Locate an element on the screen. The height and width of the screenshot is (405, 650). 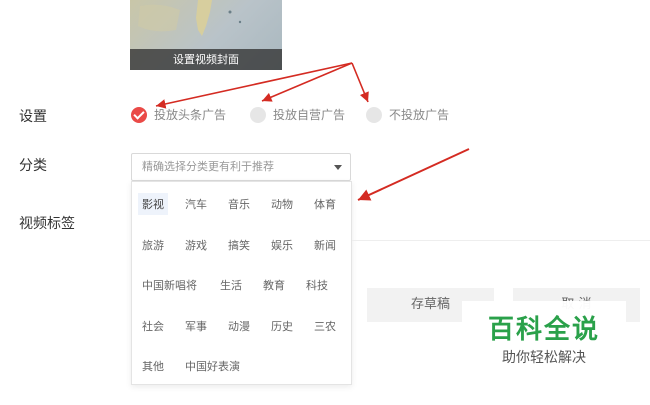
category-option: 体育 is located at coordinates (325, 204).